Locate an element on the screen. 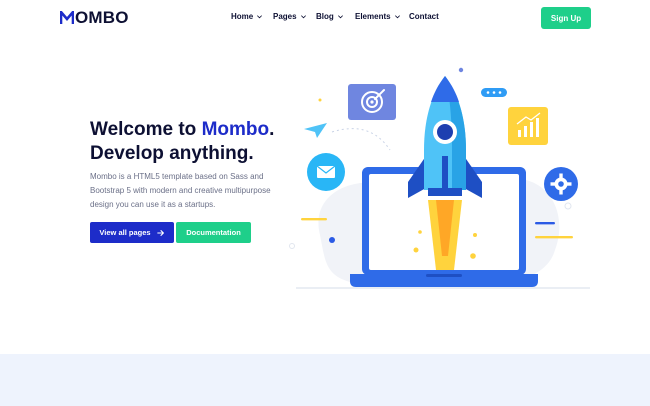  nav-label-pages: Pages is located at coordinates (285, 16).